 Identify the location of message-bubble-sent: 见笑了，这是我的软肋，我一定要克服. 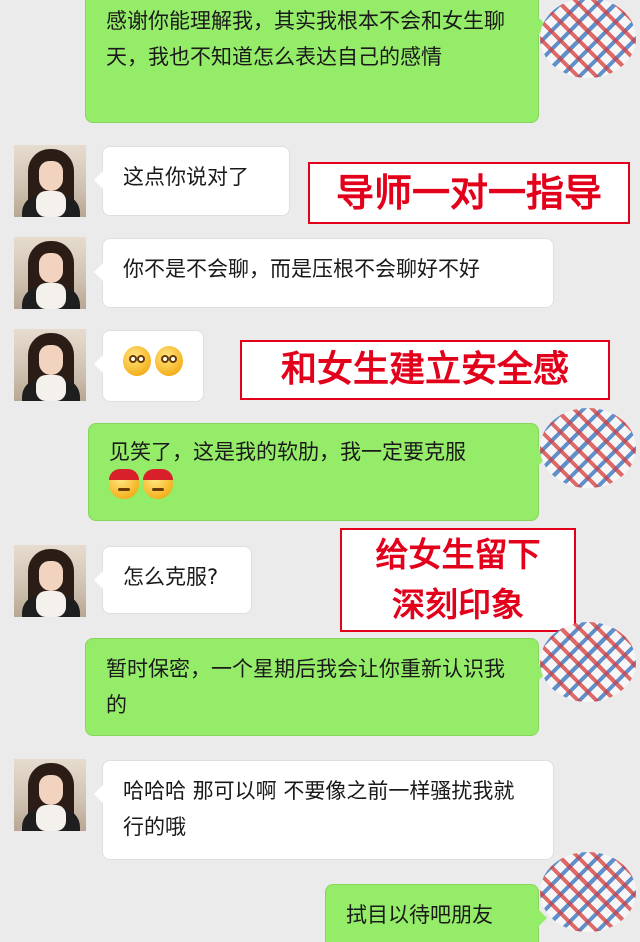
(317, 472).